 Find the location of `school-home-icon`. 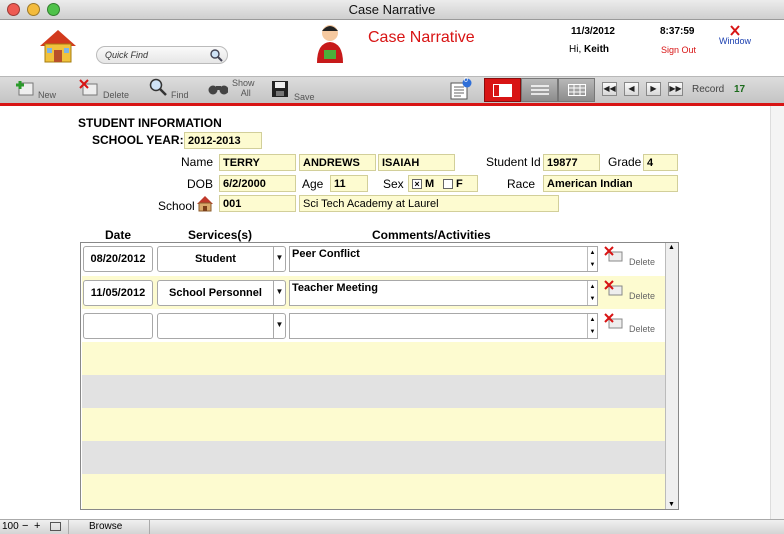

school-home-icon is located at coordinates (205, 203).